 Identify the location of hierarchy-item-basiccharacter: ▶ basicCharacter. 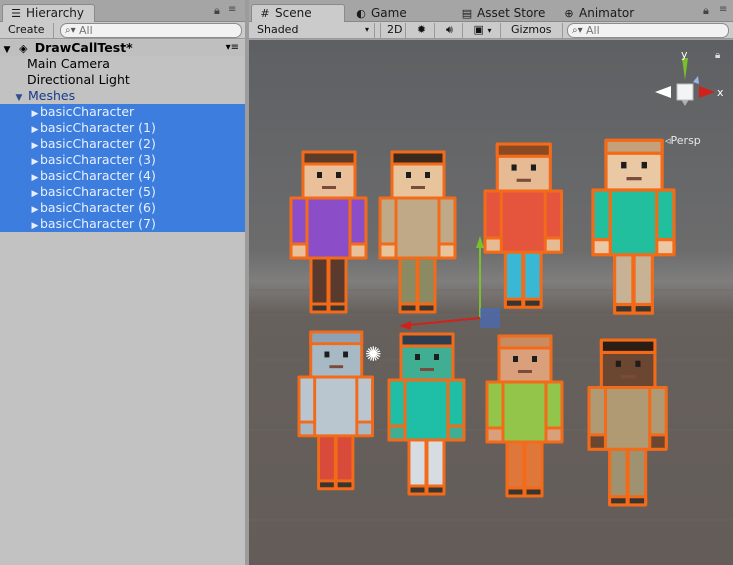
(122, 112).